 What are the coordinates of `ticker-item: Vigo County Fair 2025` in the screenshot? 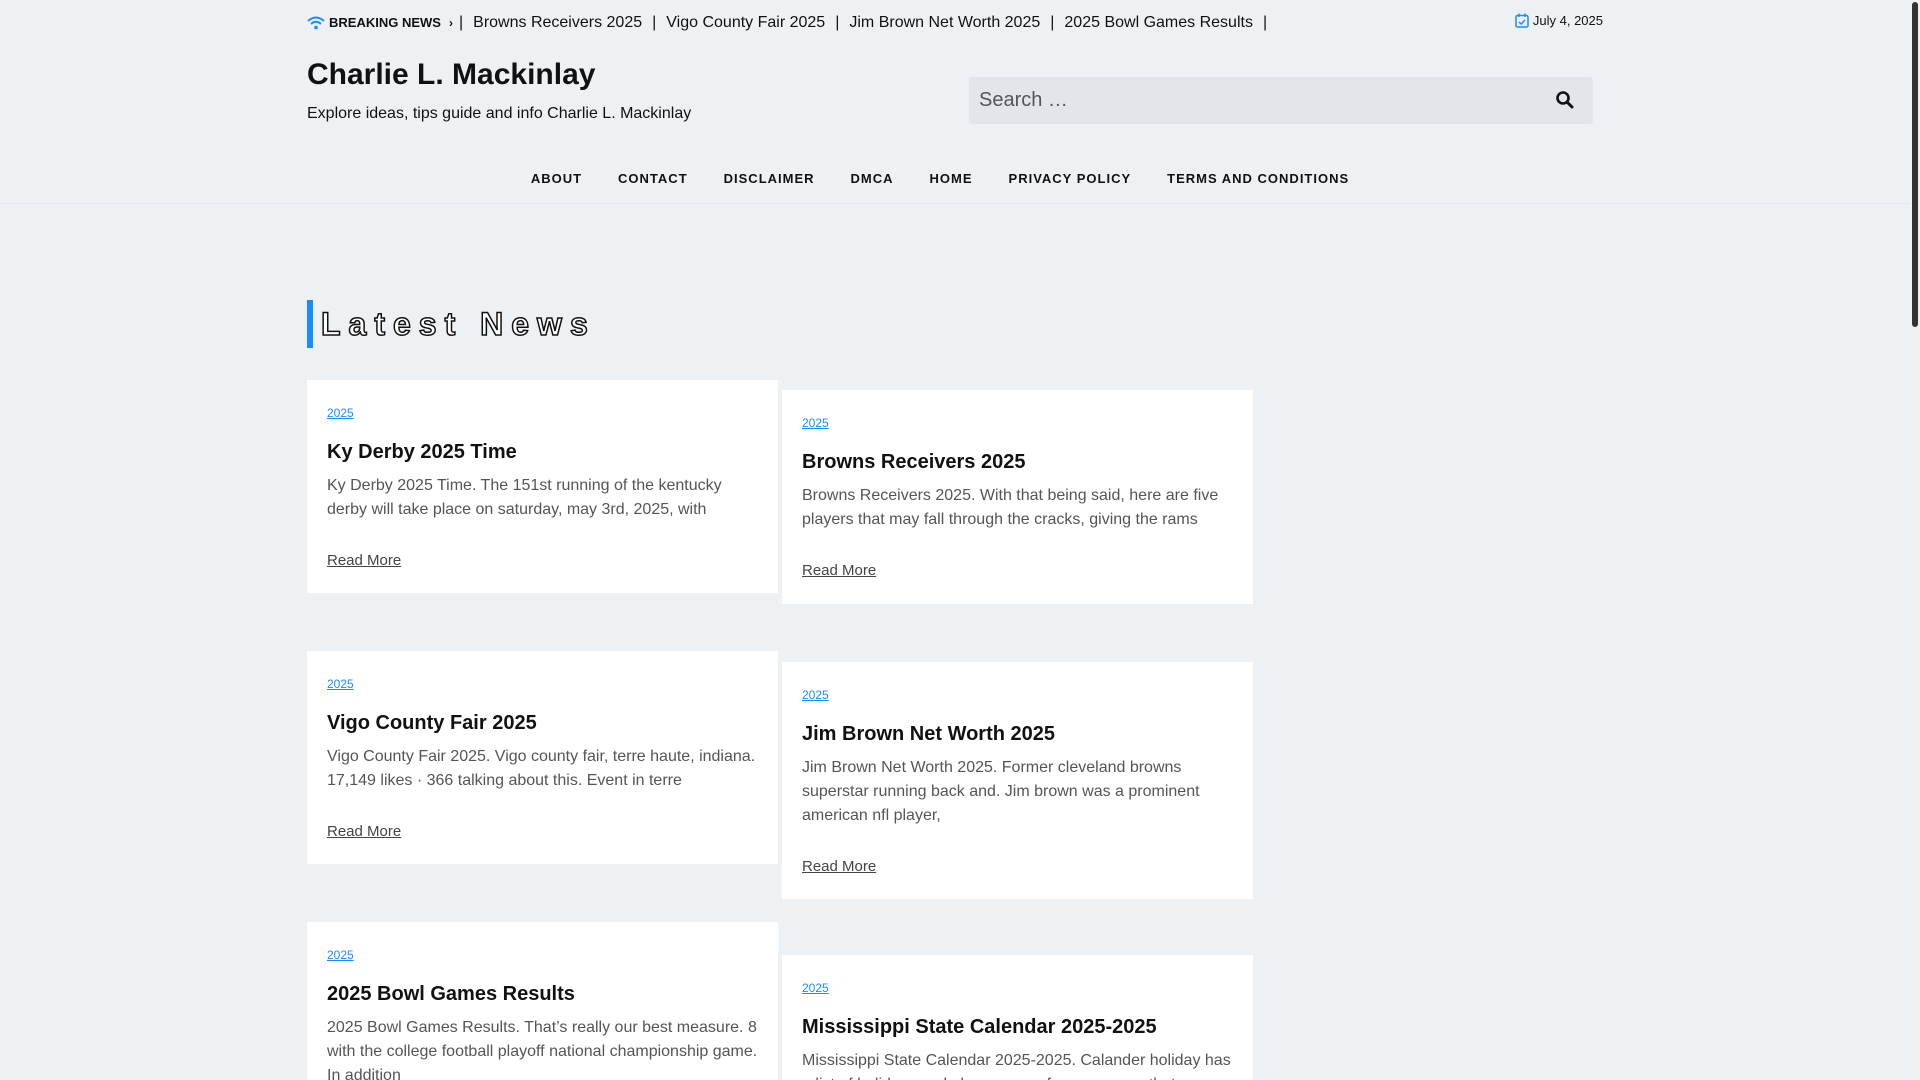 It's located at (745, 23).